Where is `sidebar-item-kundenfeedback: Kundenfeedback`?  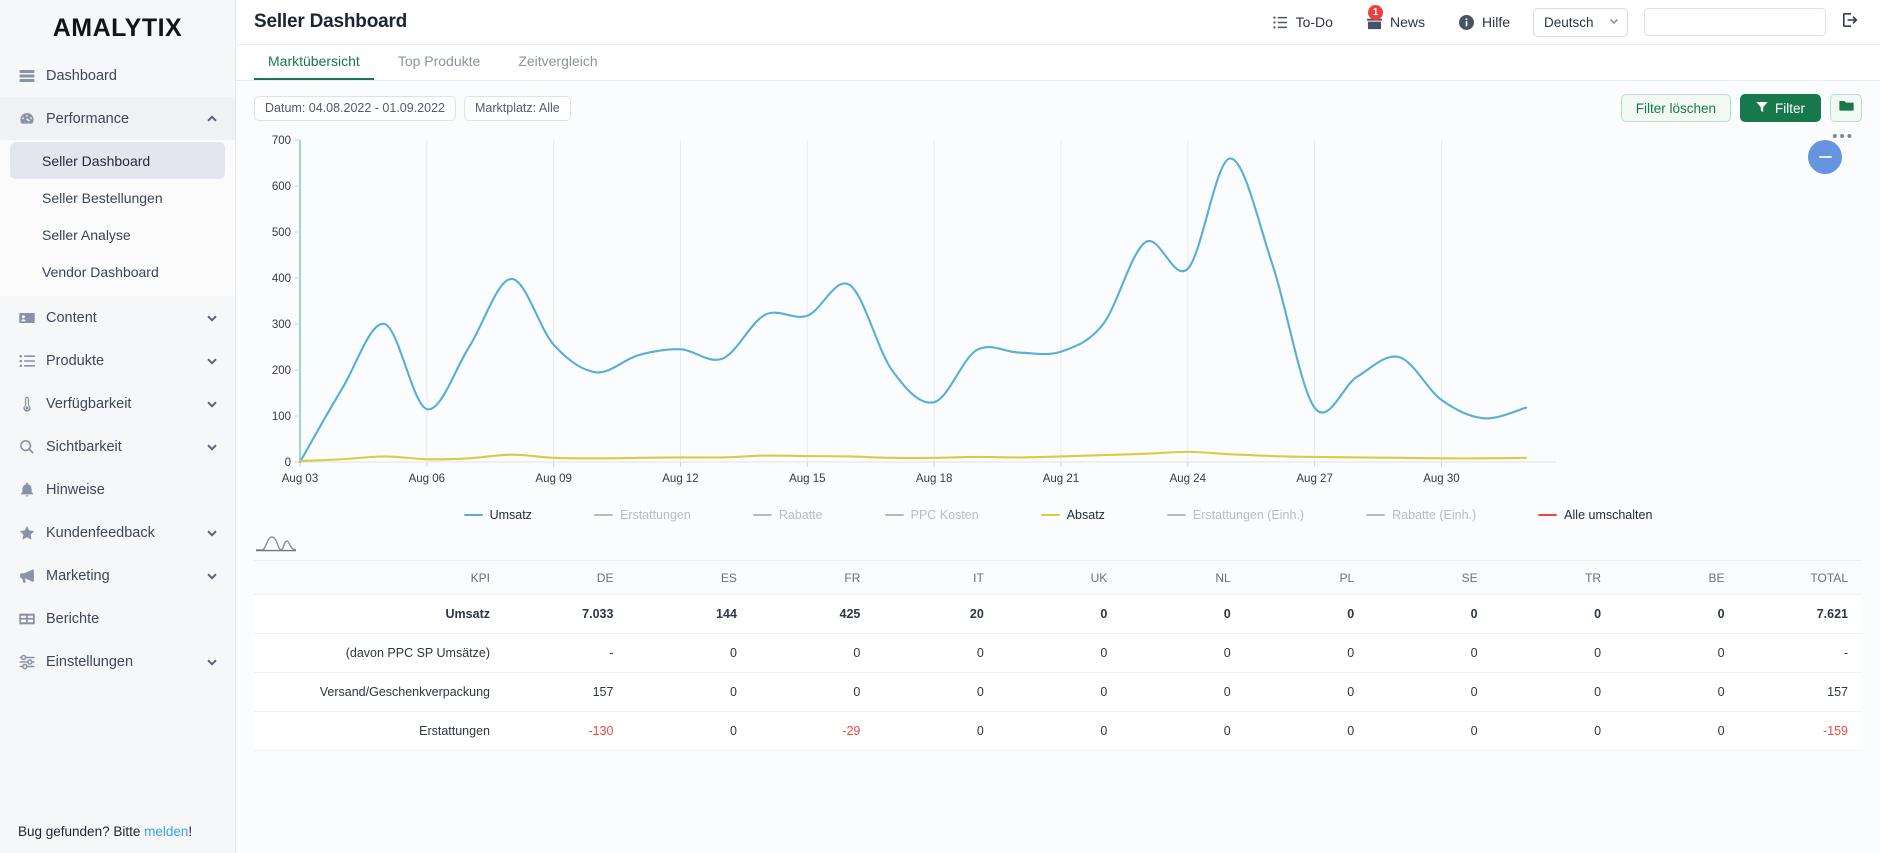 sidebar-item-kundenfeedback: Kundenfeedback is located at coordinates (117, 532).